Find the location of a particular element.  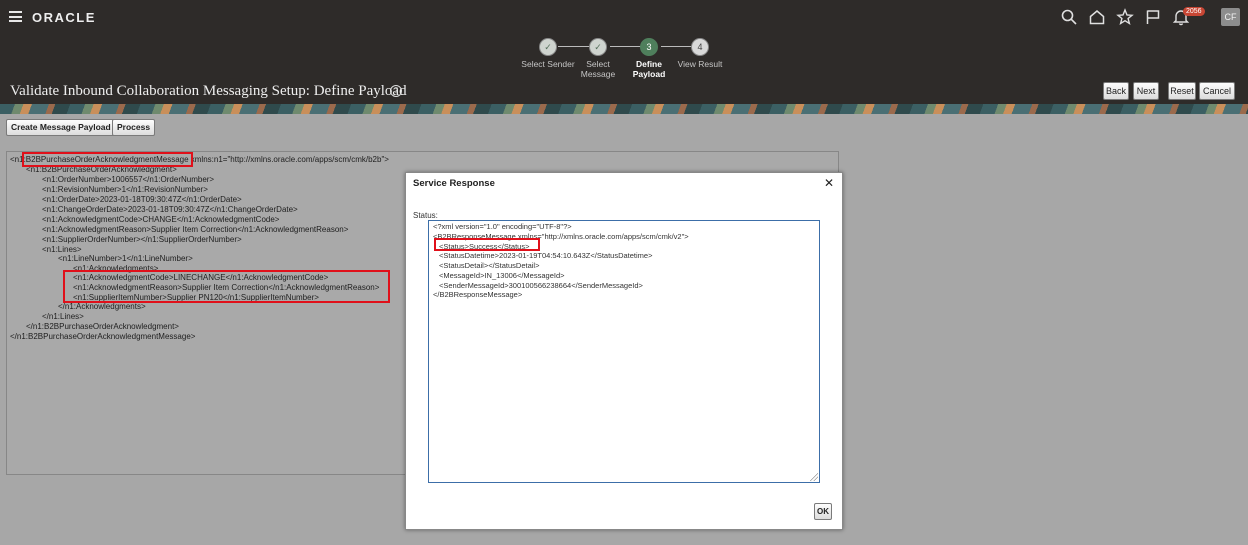

cancel-button: Cancel is located at coordinates (1217, 91).